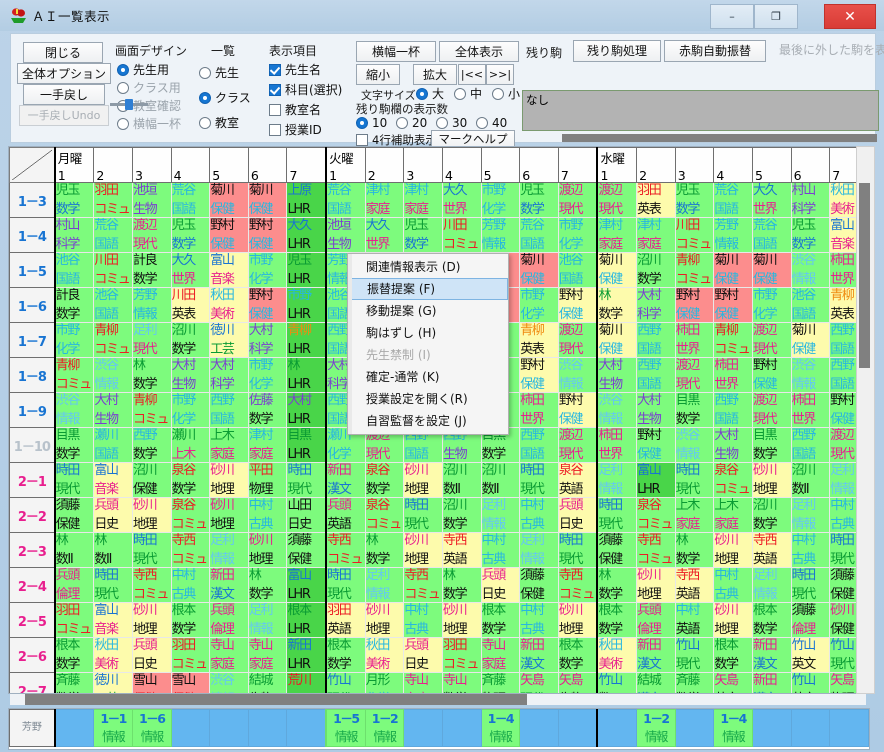 The height and width of the screenshot is (752, 884). Describe the element at coordinates (694, 515) in the screenshot. I see `timetable-cell: 上木 家庭` at that location.